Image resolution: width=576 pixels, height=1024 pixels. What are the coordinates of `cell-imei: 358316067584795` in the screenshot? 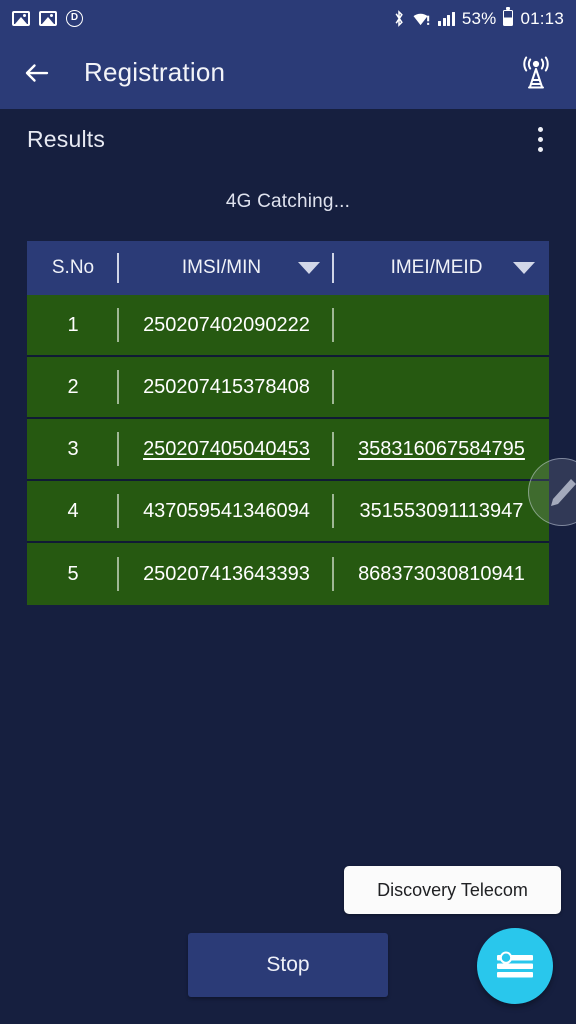 It's located at (441, 449).